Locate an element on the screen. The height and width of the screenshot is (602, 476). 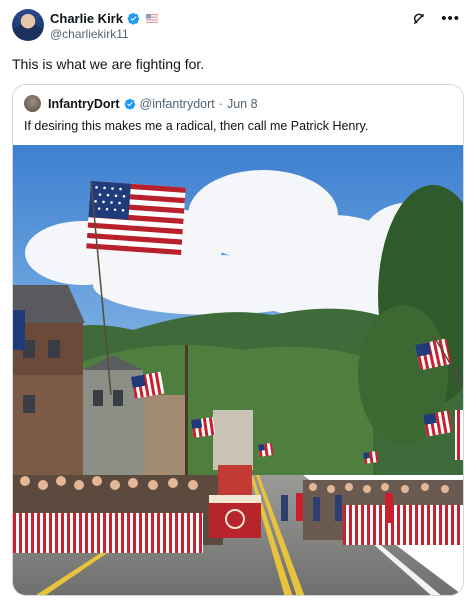
quoted-author-avatar is located at coordinates (32, 103).